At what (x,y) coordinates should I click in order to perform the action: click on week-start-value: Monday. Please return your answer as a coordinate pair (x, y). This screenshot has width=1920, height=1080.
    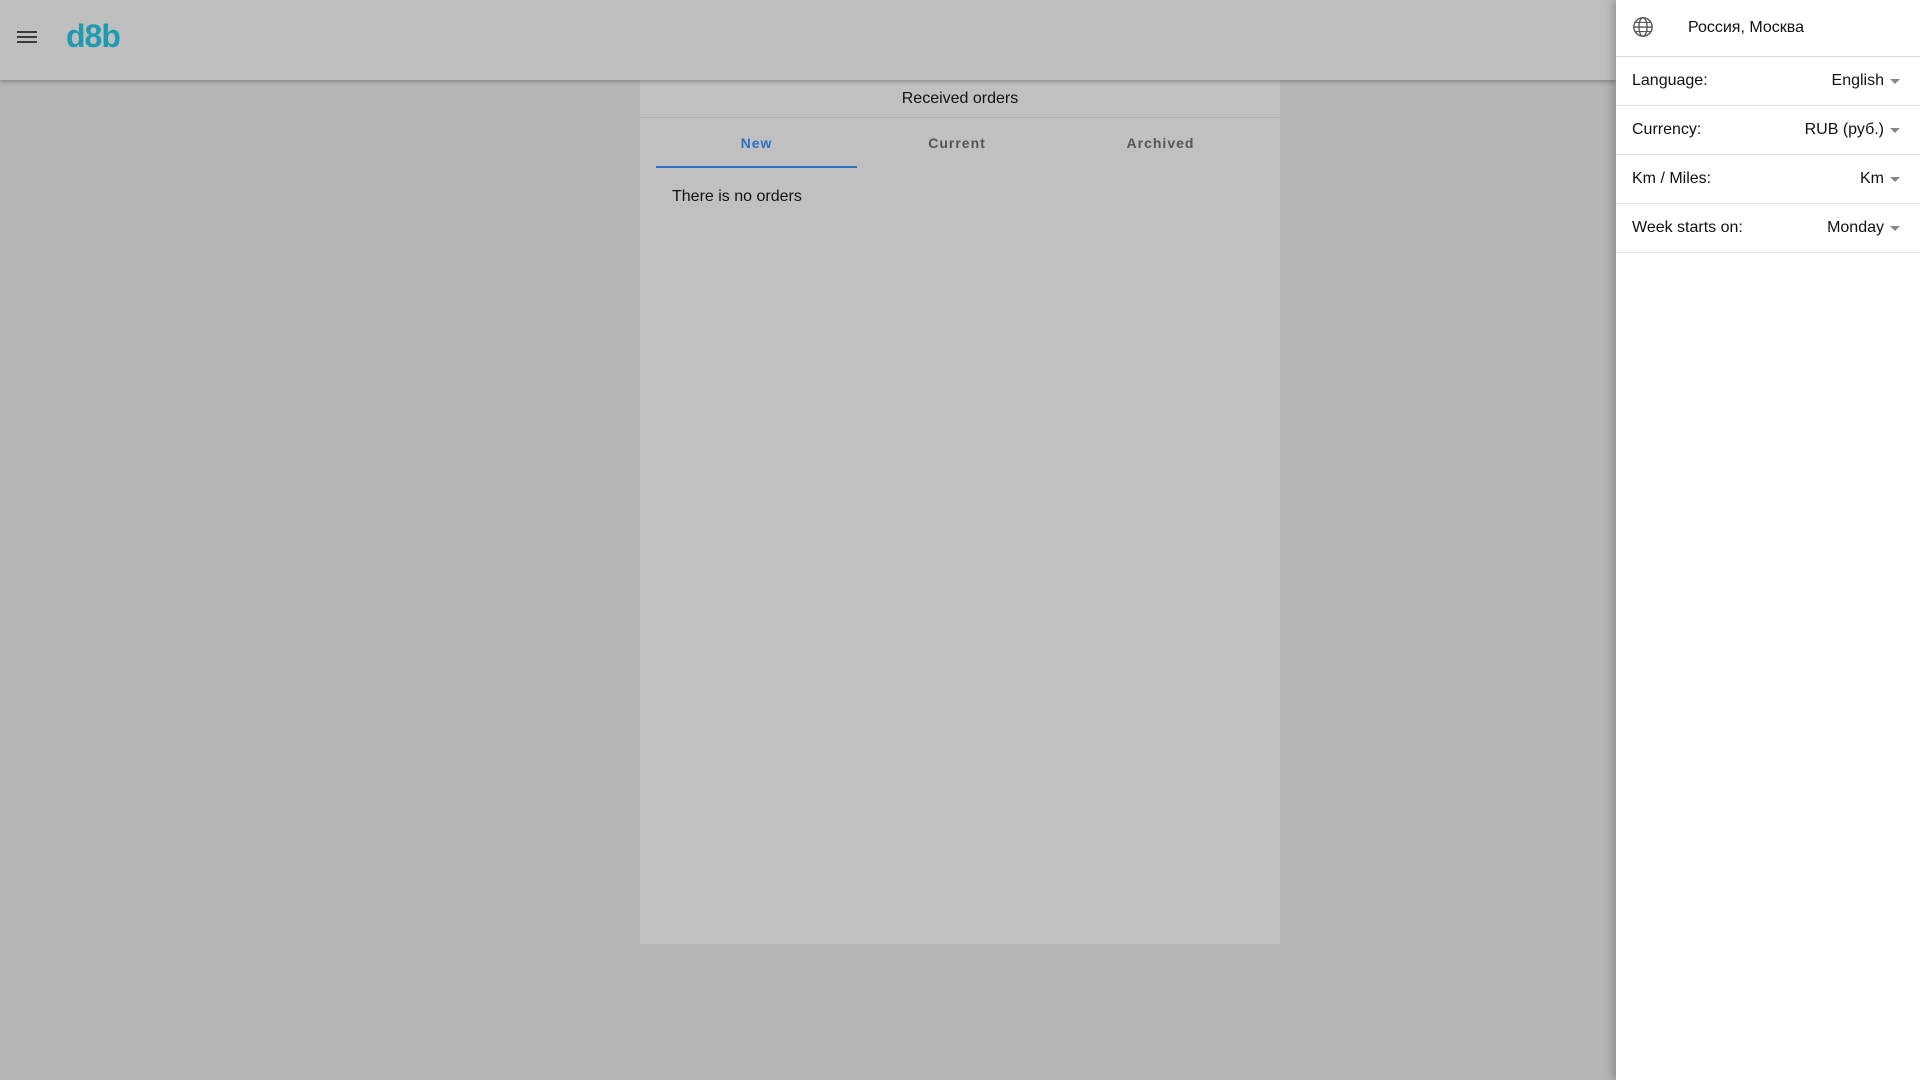
    Looking at the image, I should click on (1855, 227).